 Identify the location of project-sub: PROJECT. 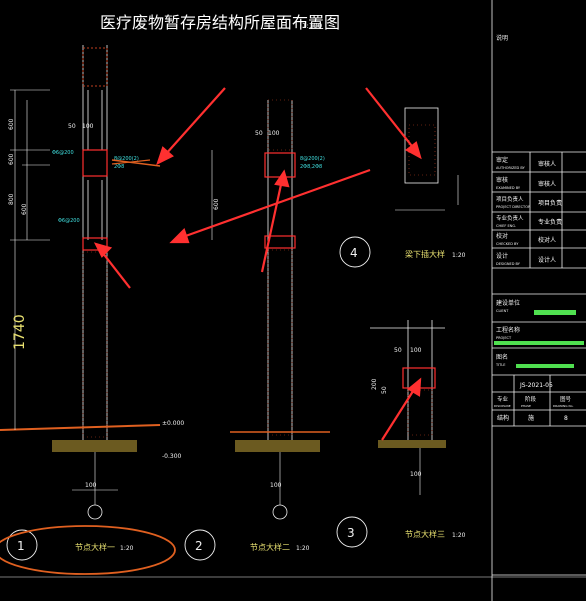
(504, 338).